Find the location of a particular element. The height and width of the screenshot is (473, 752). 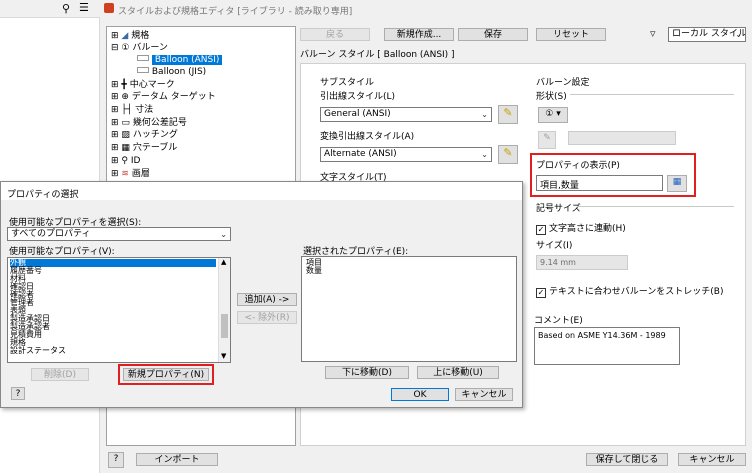

list-item: 確認者 is located at coordinates (113, 295).